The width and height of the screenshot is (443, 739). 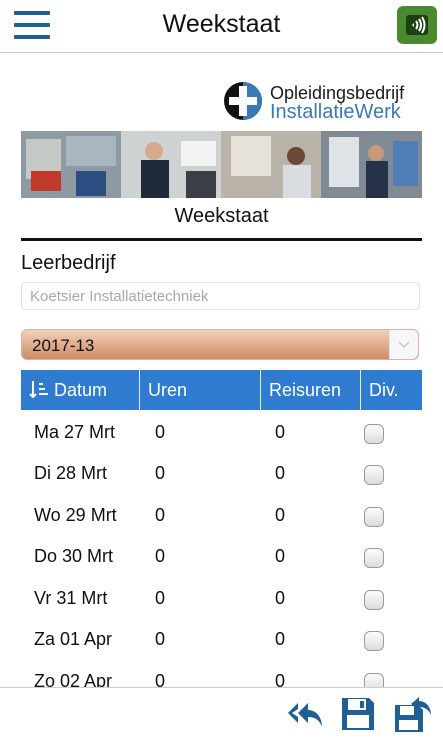 What do you see at coordinates (63, 345) in the screenshot?
I see `week-select-value: 2017-13` at bounding box center [63, 345].